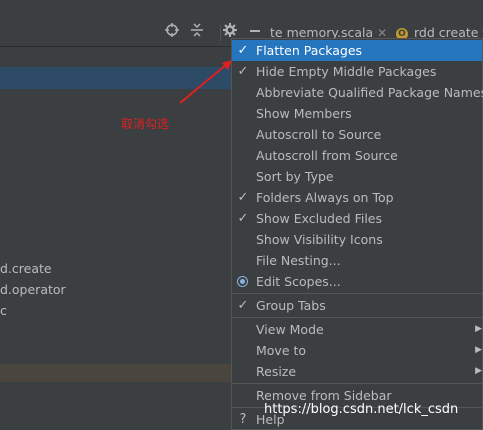 This screenshot has width=483, height=430. Describe the element at coordinates (357, 176) in the screenshot. I see `menu-item-sort-by-type: Sort by Type` at that location.